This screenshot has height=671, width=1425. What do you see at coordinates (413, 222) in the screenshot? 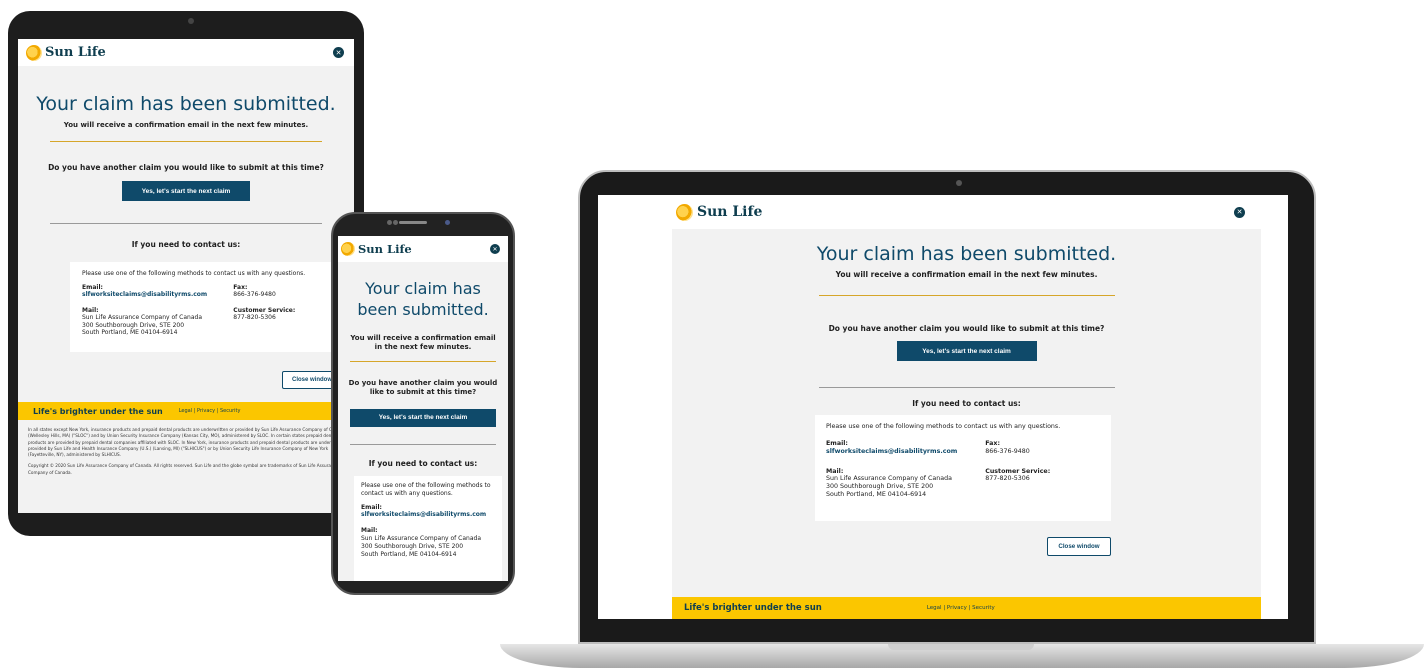
I see `phone-speaker` at bounding box center [413, 222].